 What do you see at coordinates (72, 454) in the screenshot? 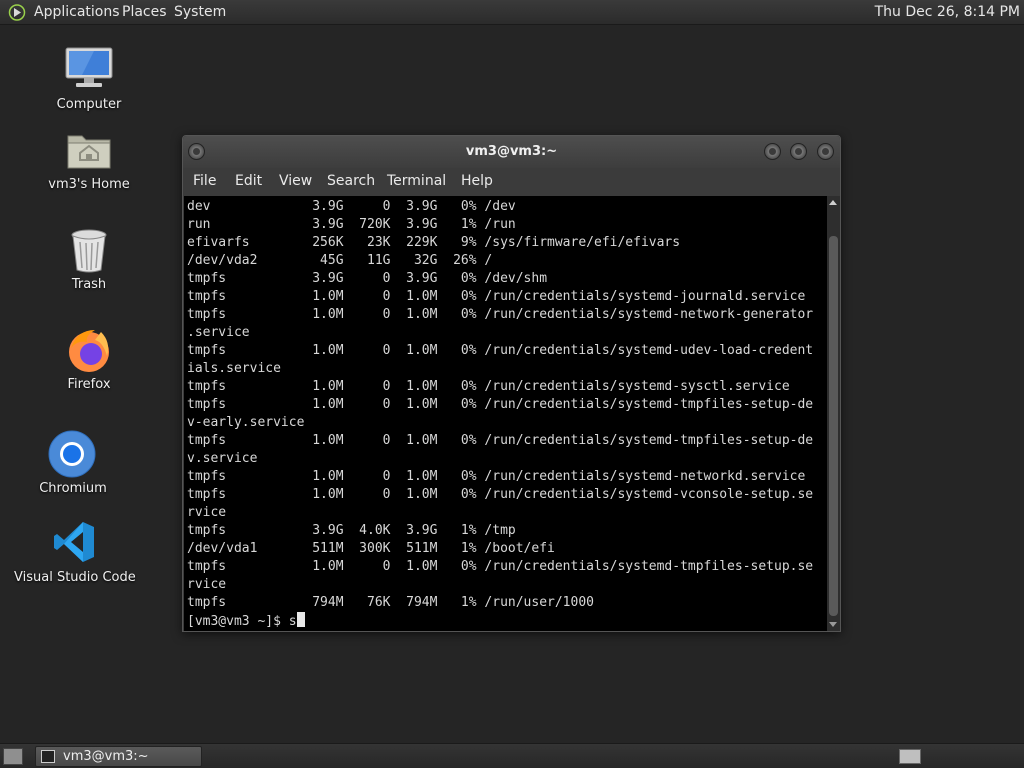
I see `chromium-icon` at bounding box center [72, 454].